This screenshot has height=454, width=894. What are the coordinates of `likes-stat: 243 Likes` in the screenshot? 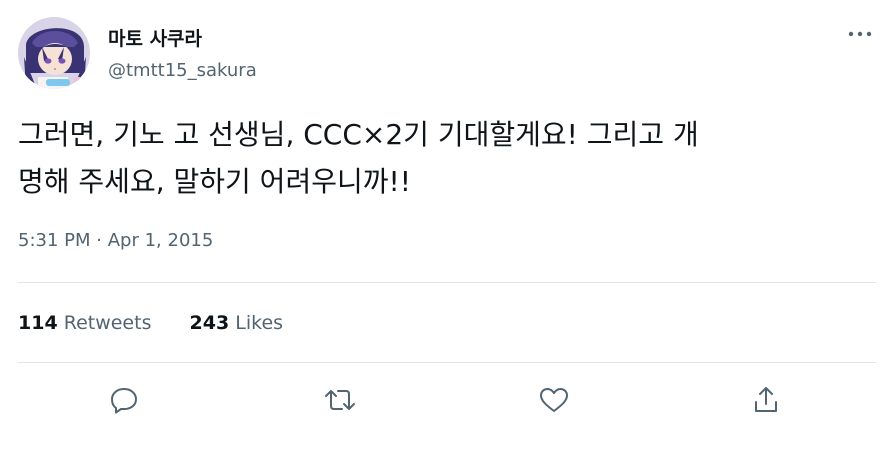 It's located at (237, 323).